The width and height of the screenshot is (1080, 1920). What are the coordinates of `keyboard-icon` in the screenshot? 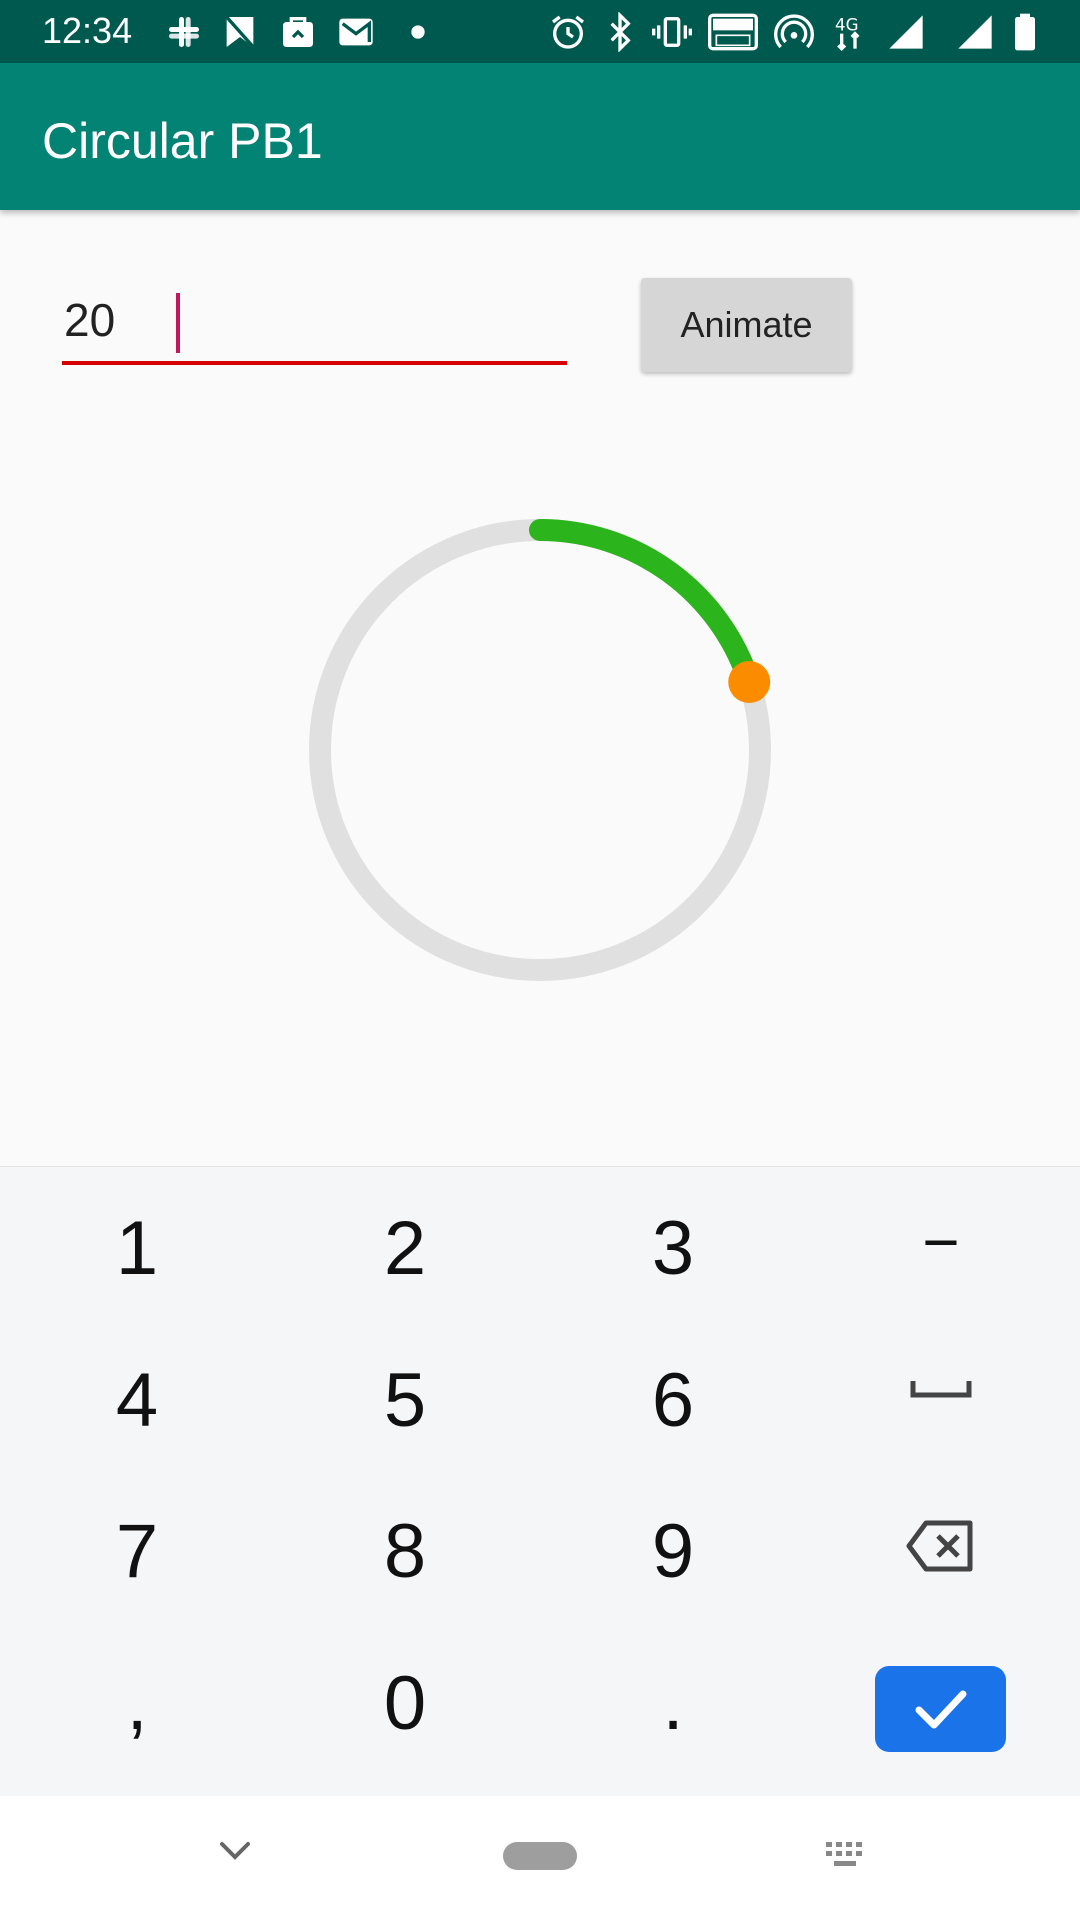 It's located at (846, 1855).